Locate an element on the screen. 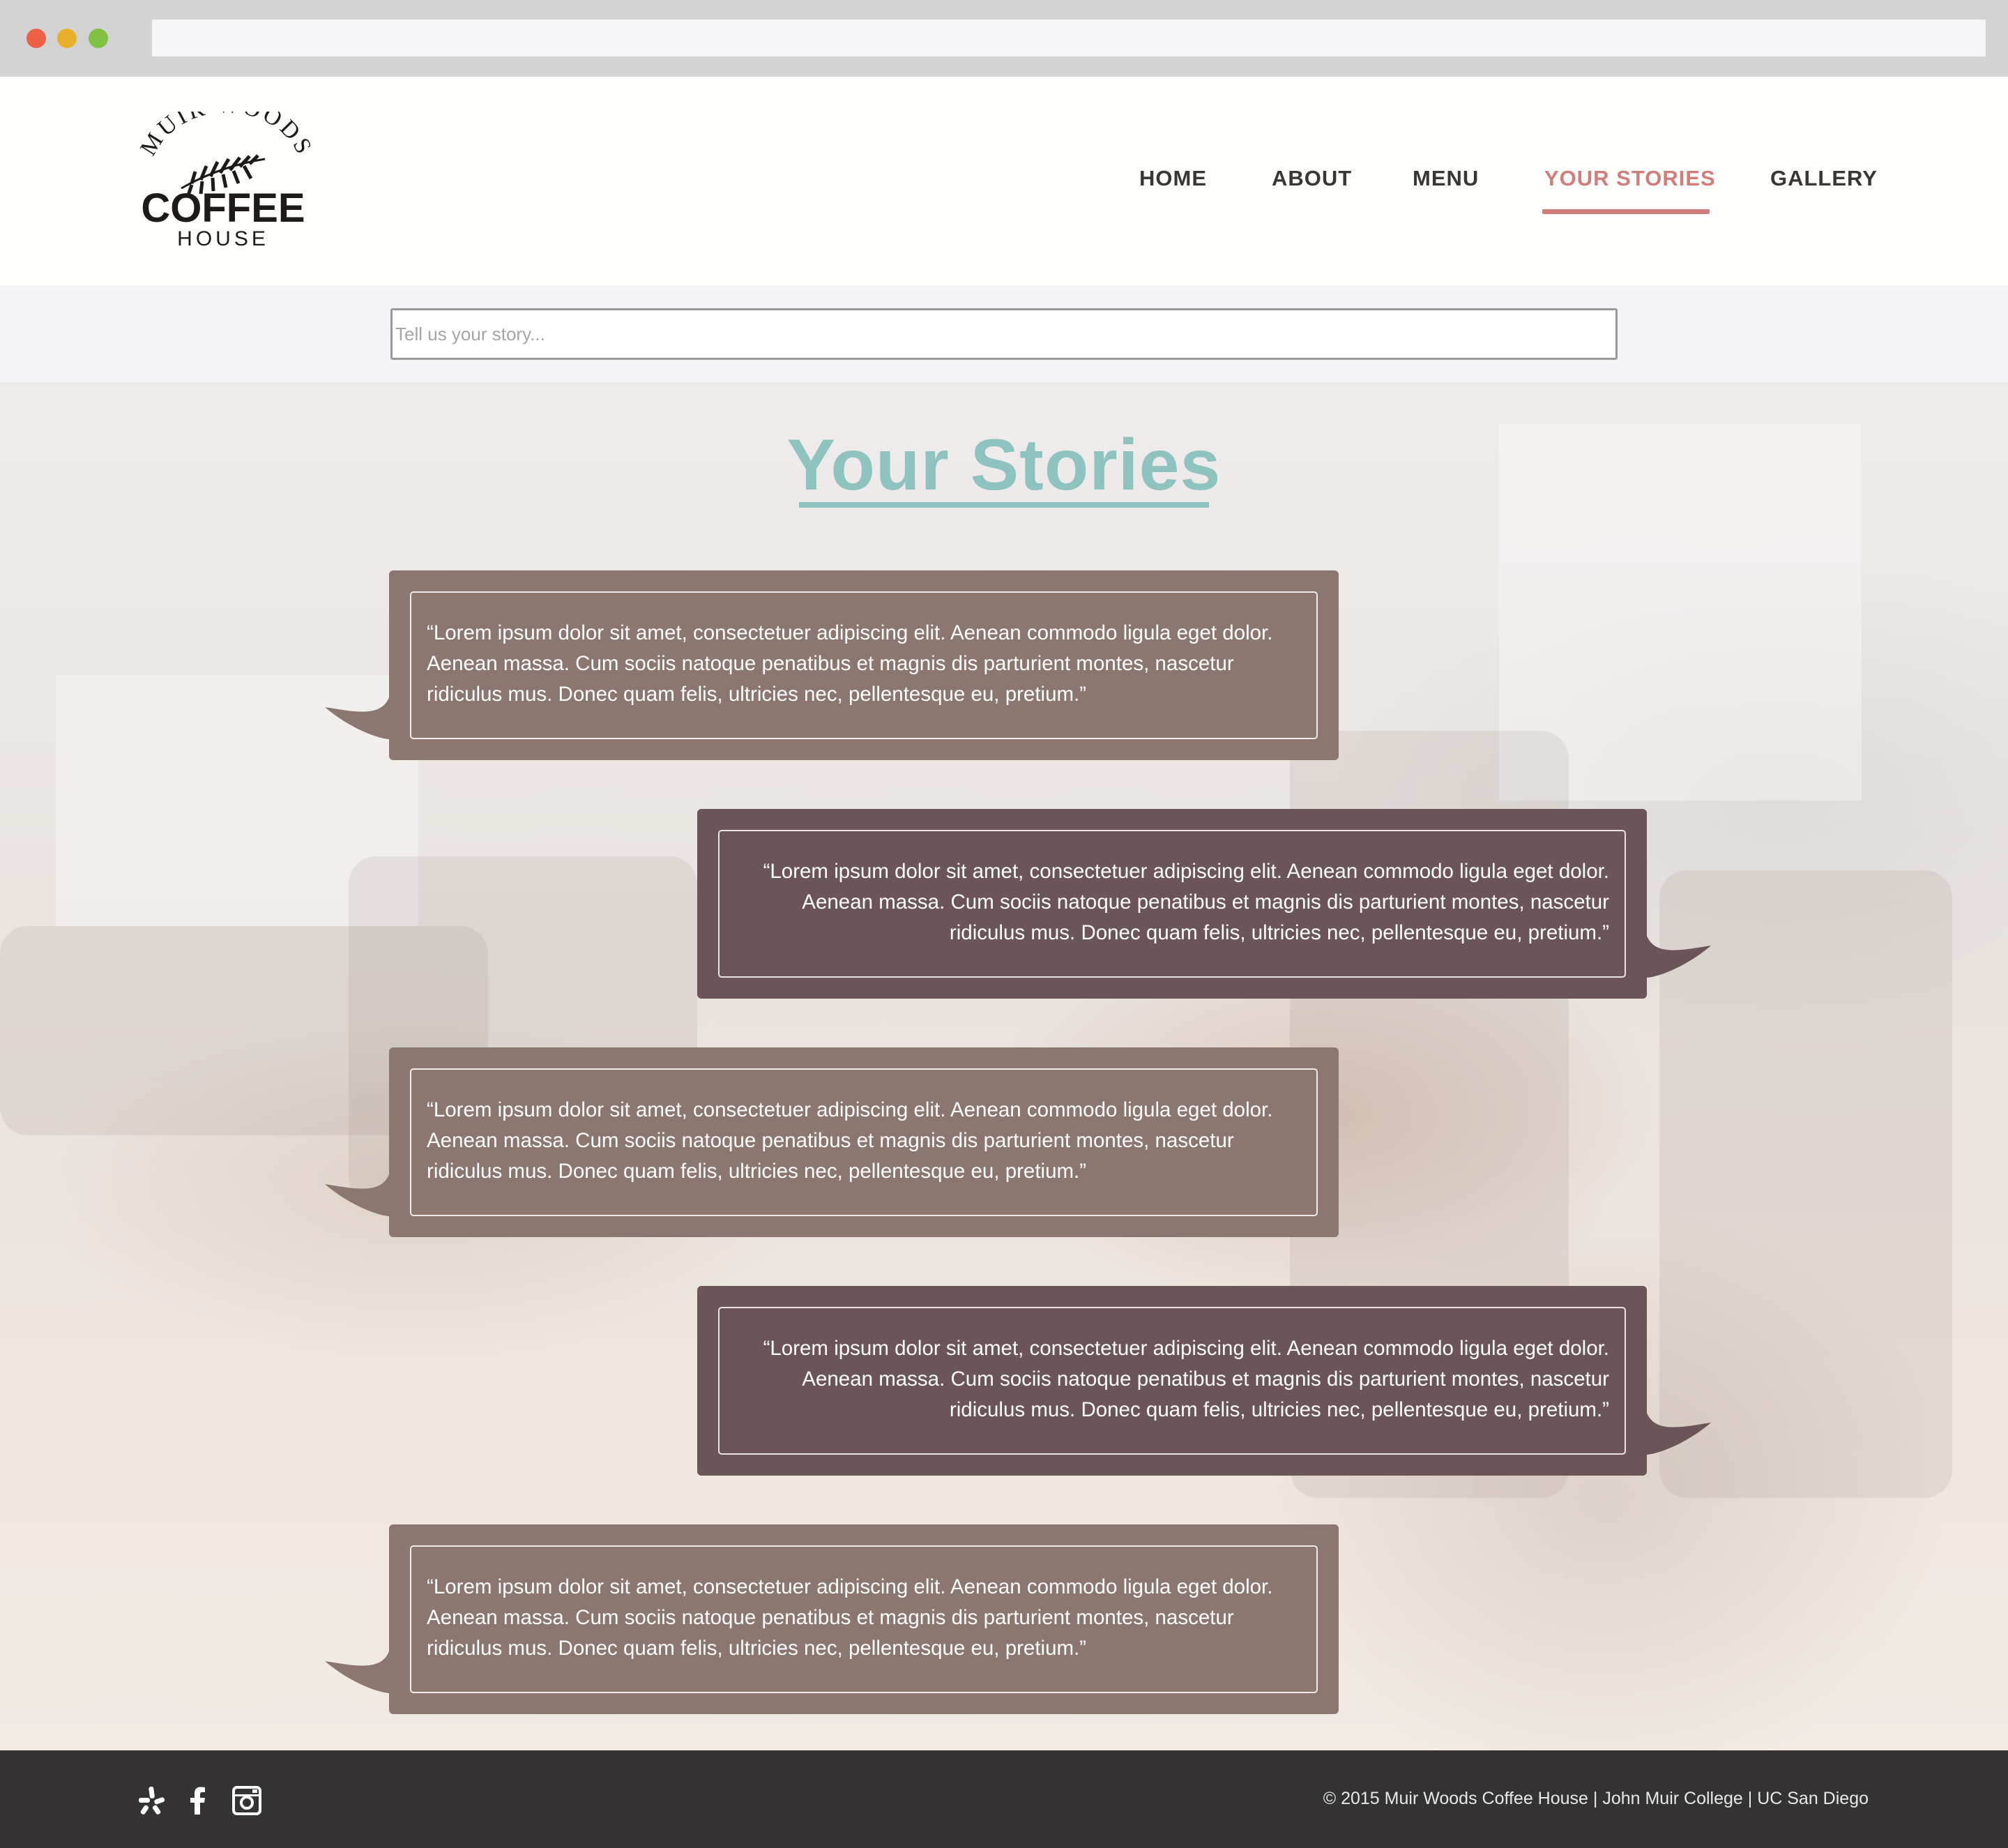 This screenshot has height=1848, width=2008. svg-text: MUIR WOODS is located at coordinates (223, 136).